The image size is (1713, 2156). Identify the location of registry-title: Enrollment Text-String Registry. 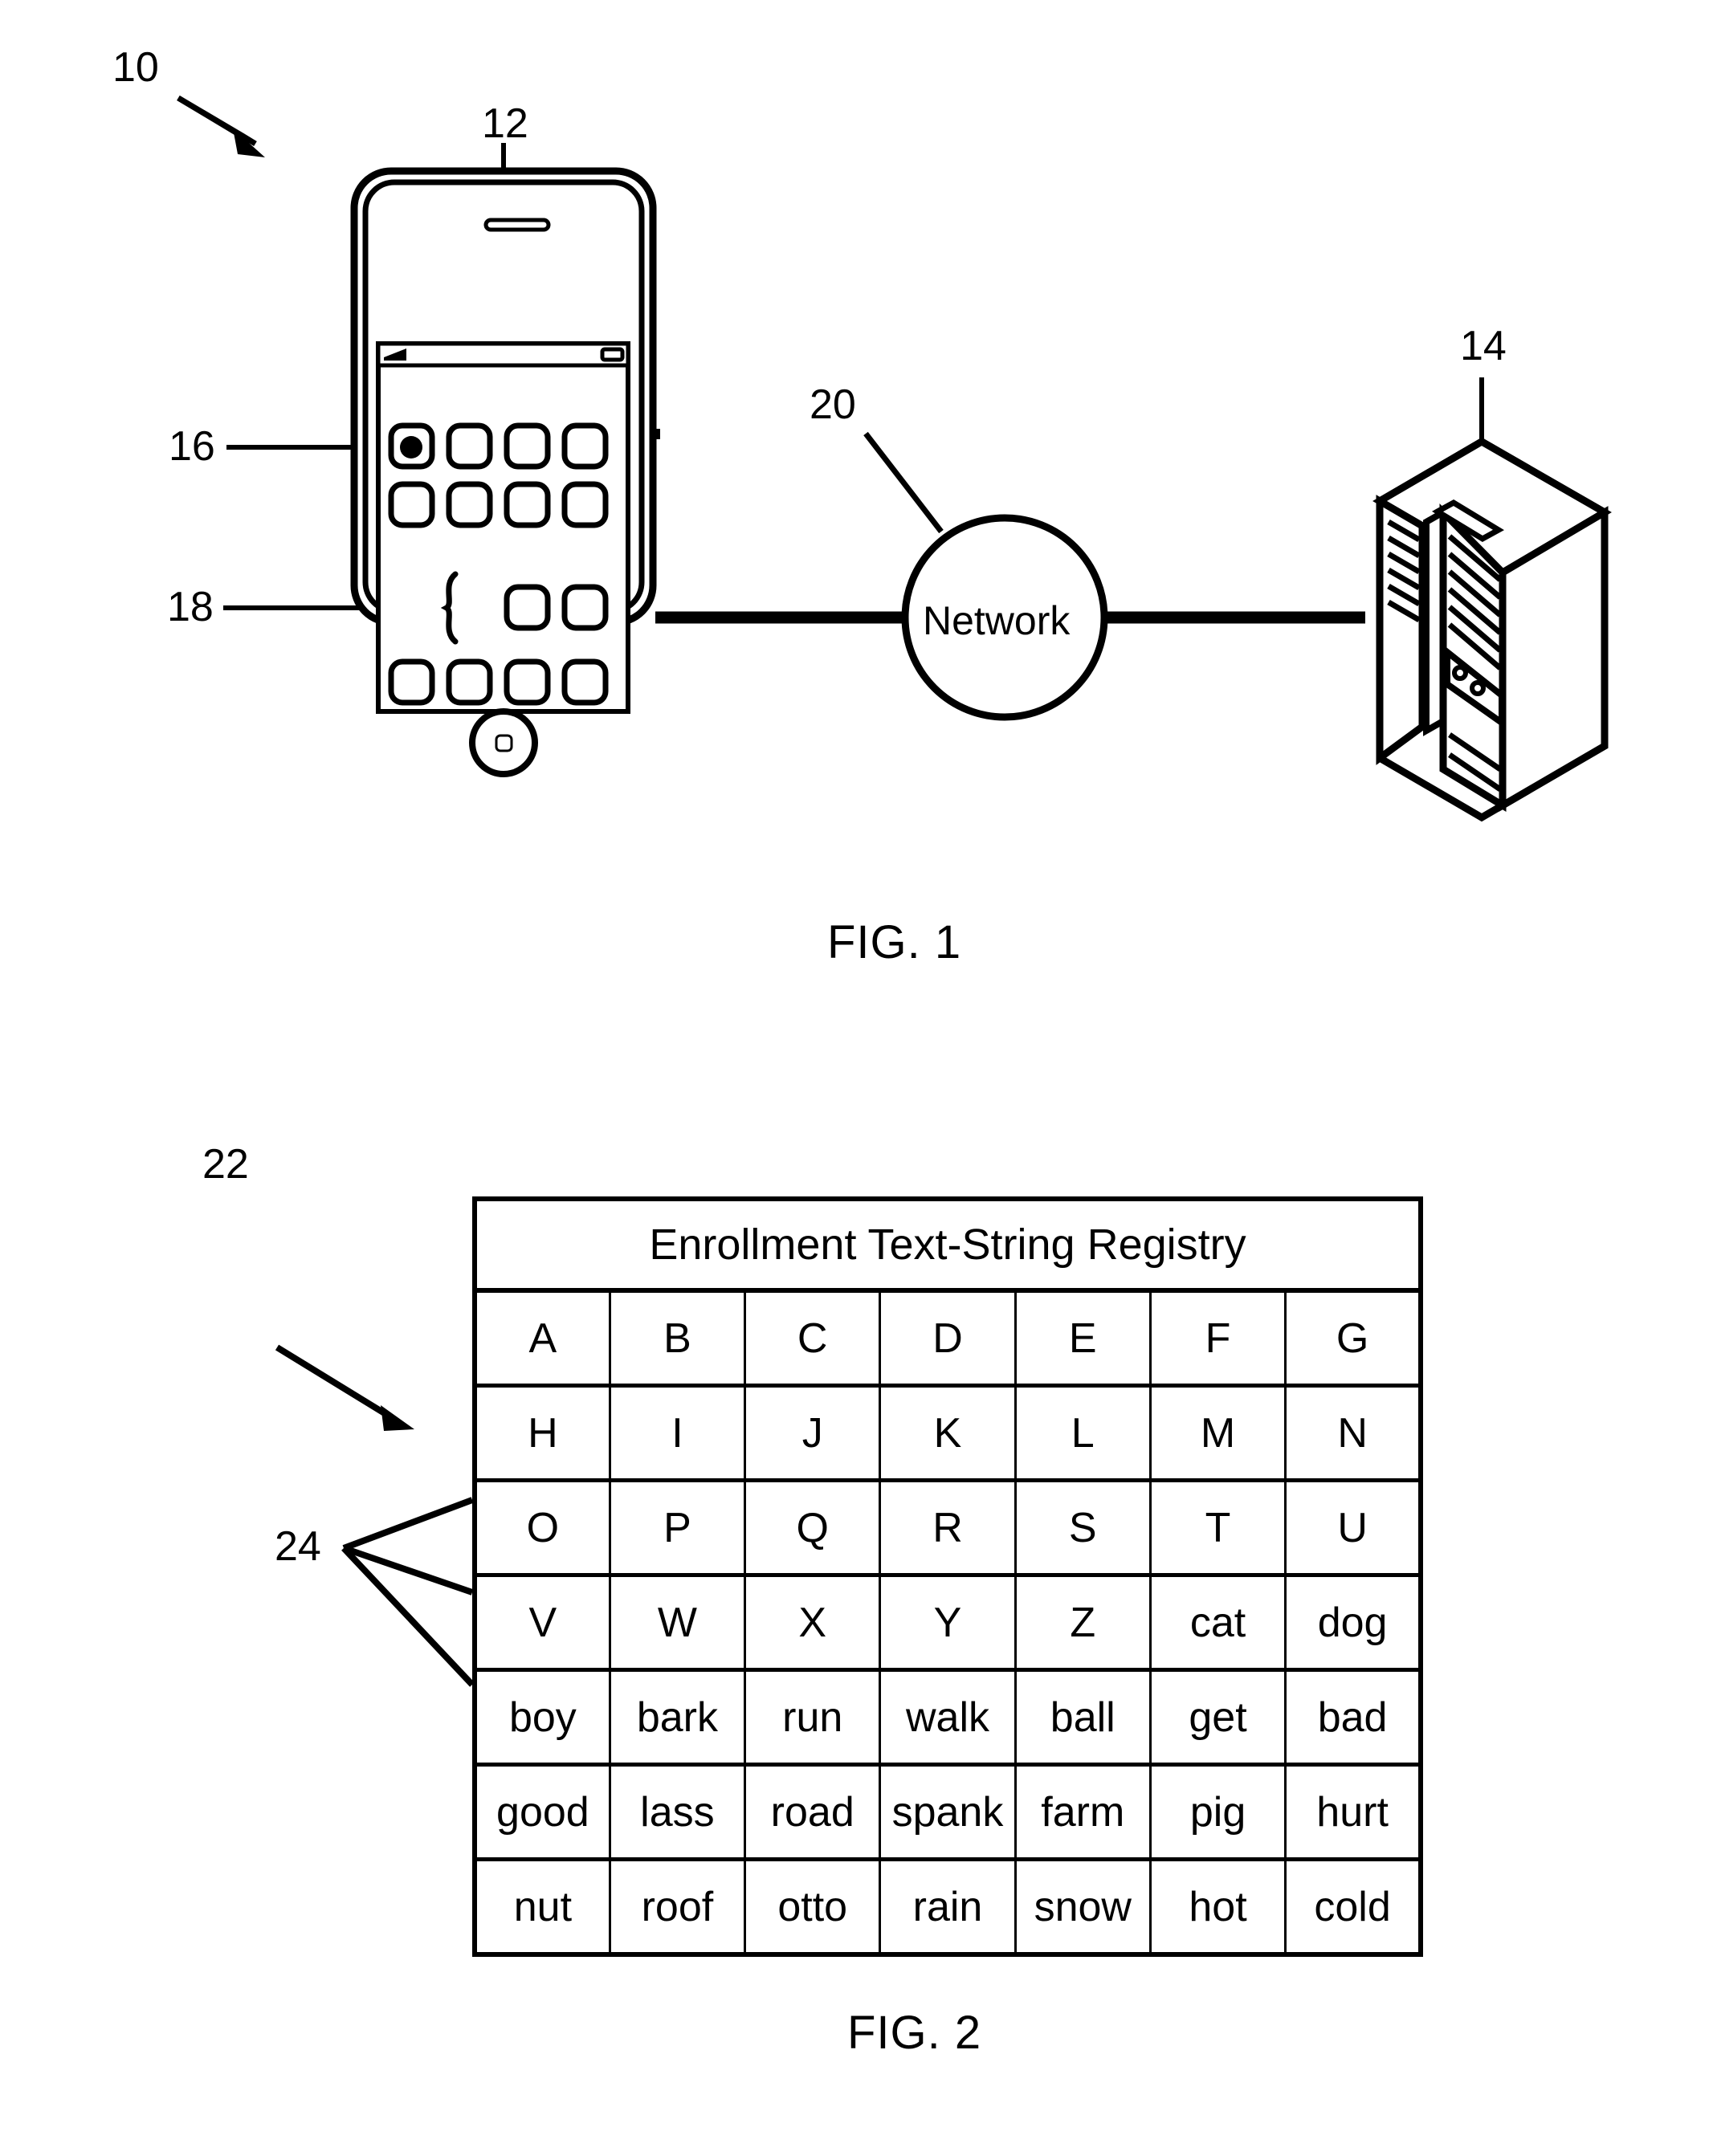
(948, 1245).